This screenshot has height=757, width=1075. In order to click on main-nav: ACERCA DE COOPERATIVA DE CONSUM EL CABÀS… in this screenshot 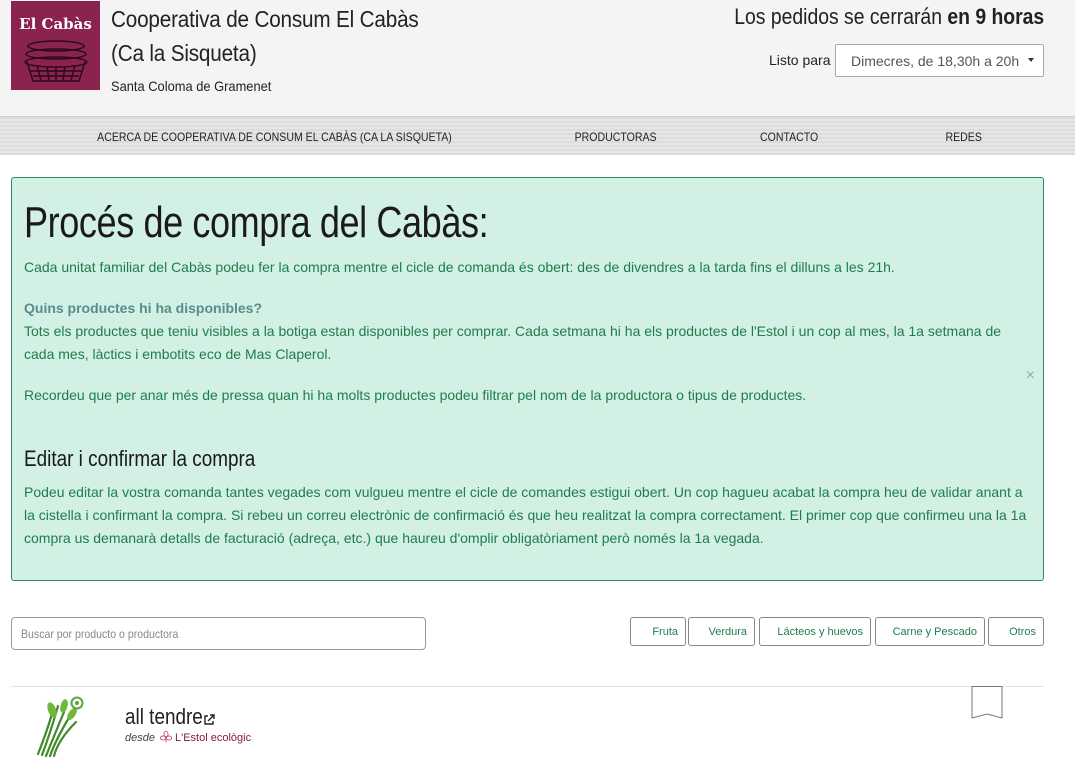, I will do `click(537, 135)`.